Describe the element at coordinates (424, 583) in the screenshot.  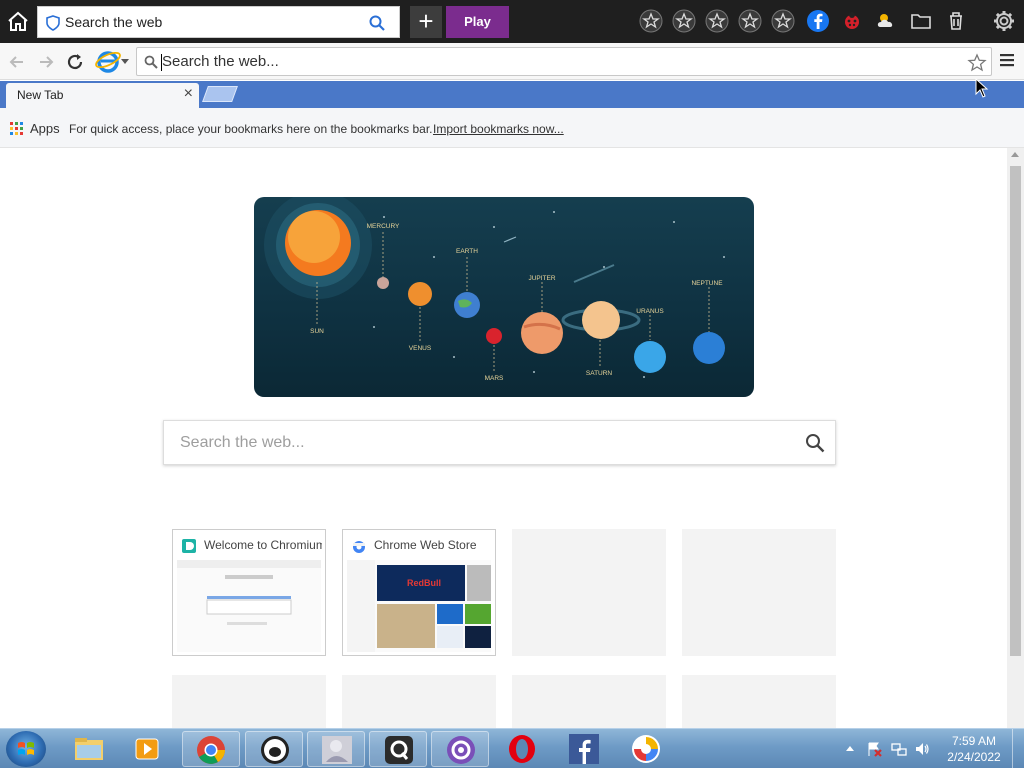
I see `svg-text: RedBull` at that location.